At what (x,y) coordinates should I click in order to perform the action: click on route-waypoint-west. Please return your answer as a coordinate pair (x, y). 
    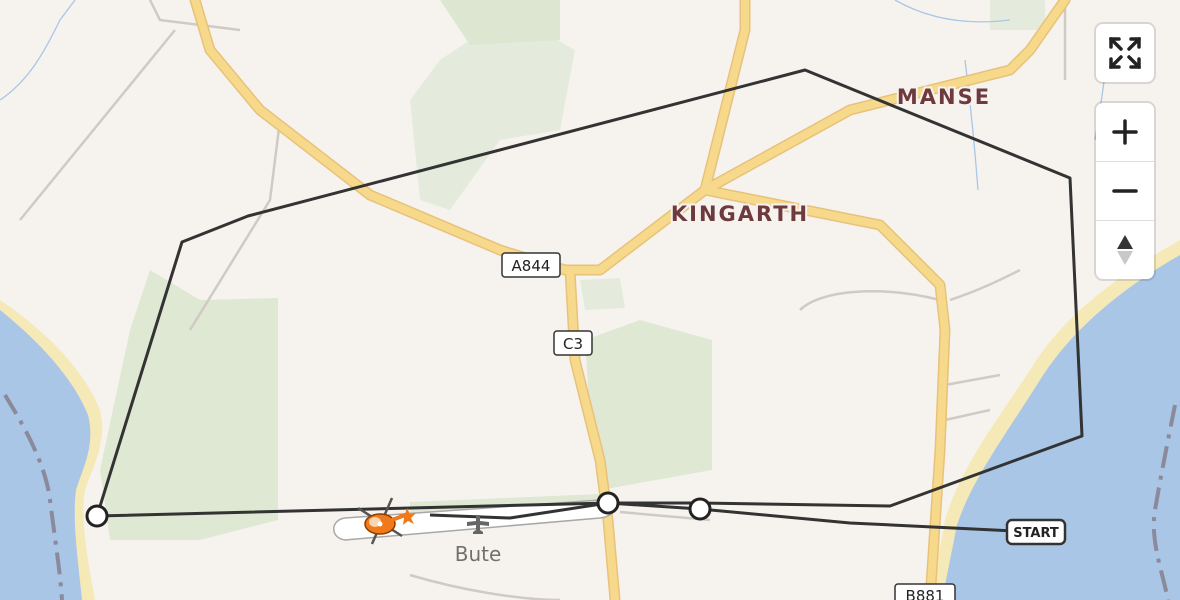
    Looking at the image, I should click on (97, 516).